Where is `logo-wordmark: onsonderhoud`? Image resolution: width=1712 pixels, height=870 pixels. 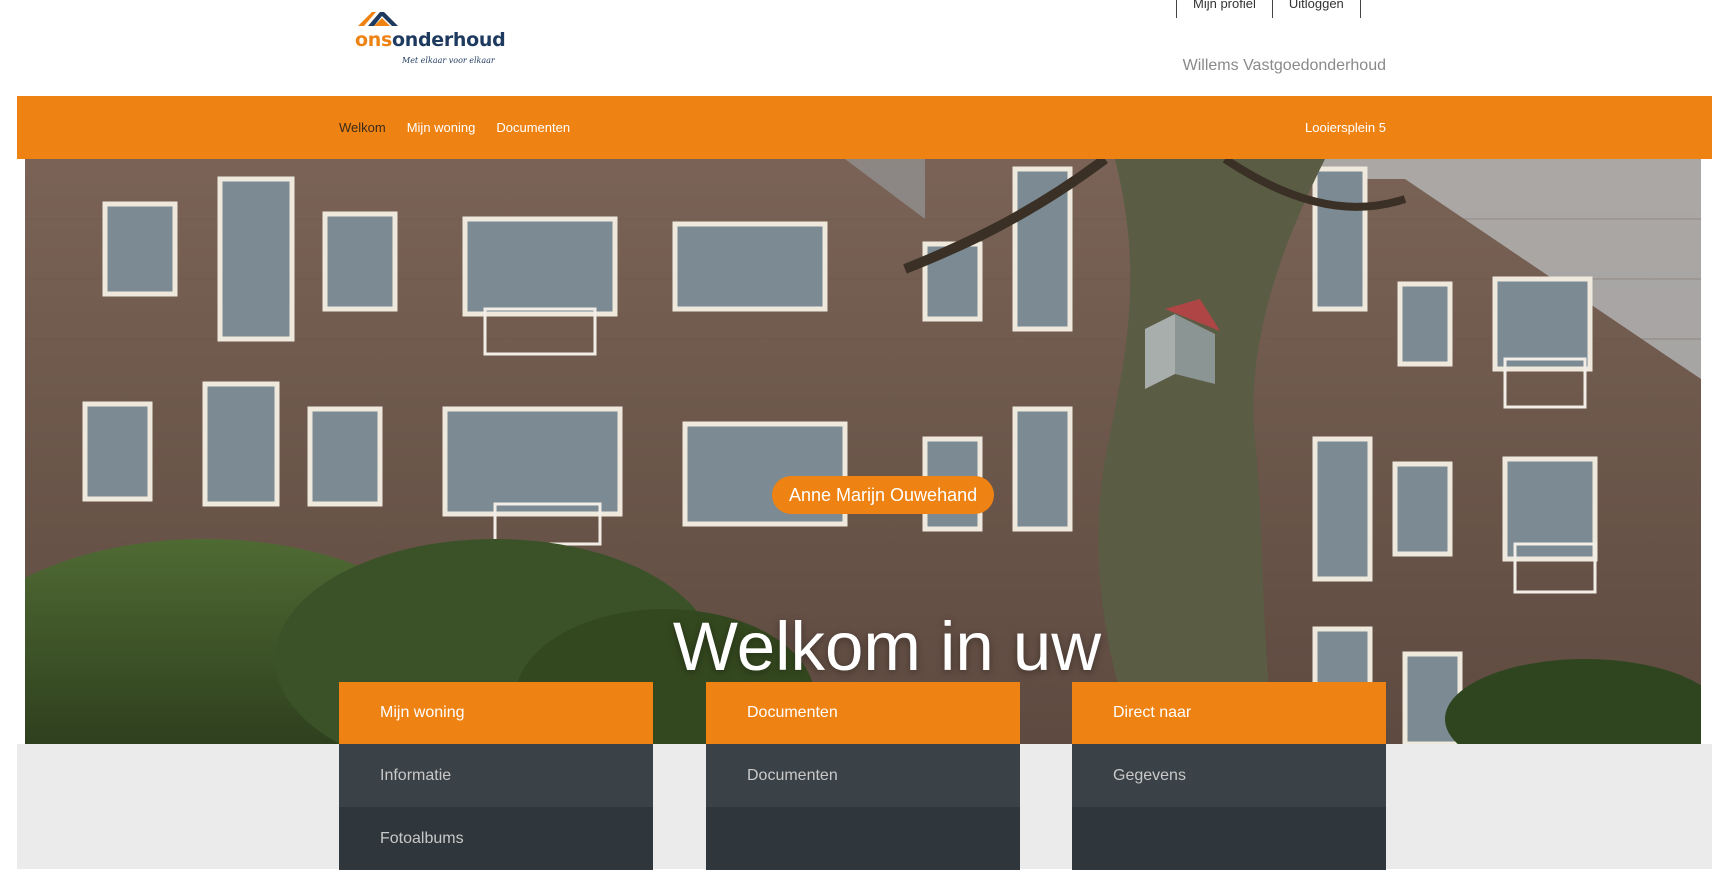
logo-wordmark: onsonderhoud is located at coordinates (430, 40).